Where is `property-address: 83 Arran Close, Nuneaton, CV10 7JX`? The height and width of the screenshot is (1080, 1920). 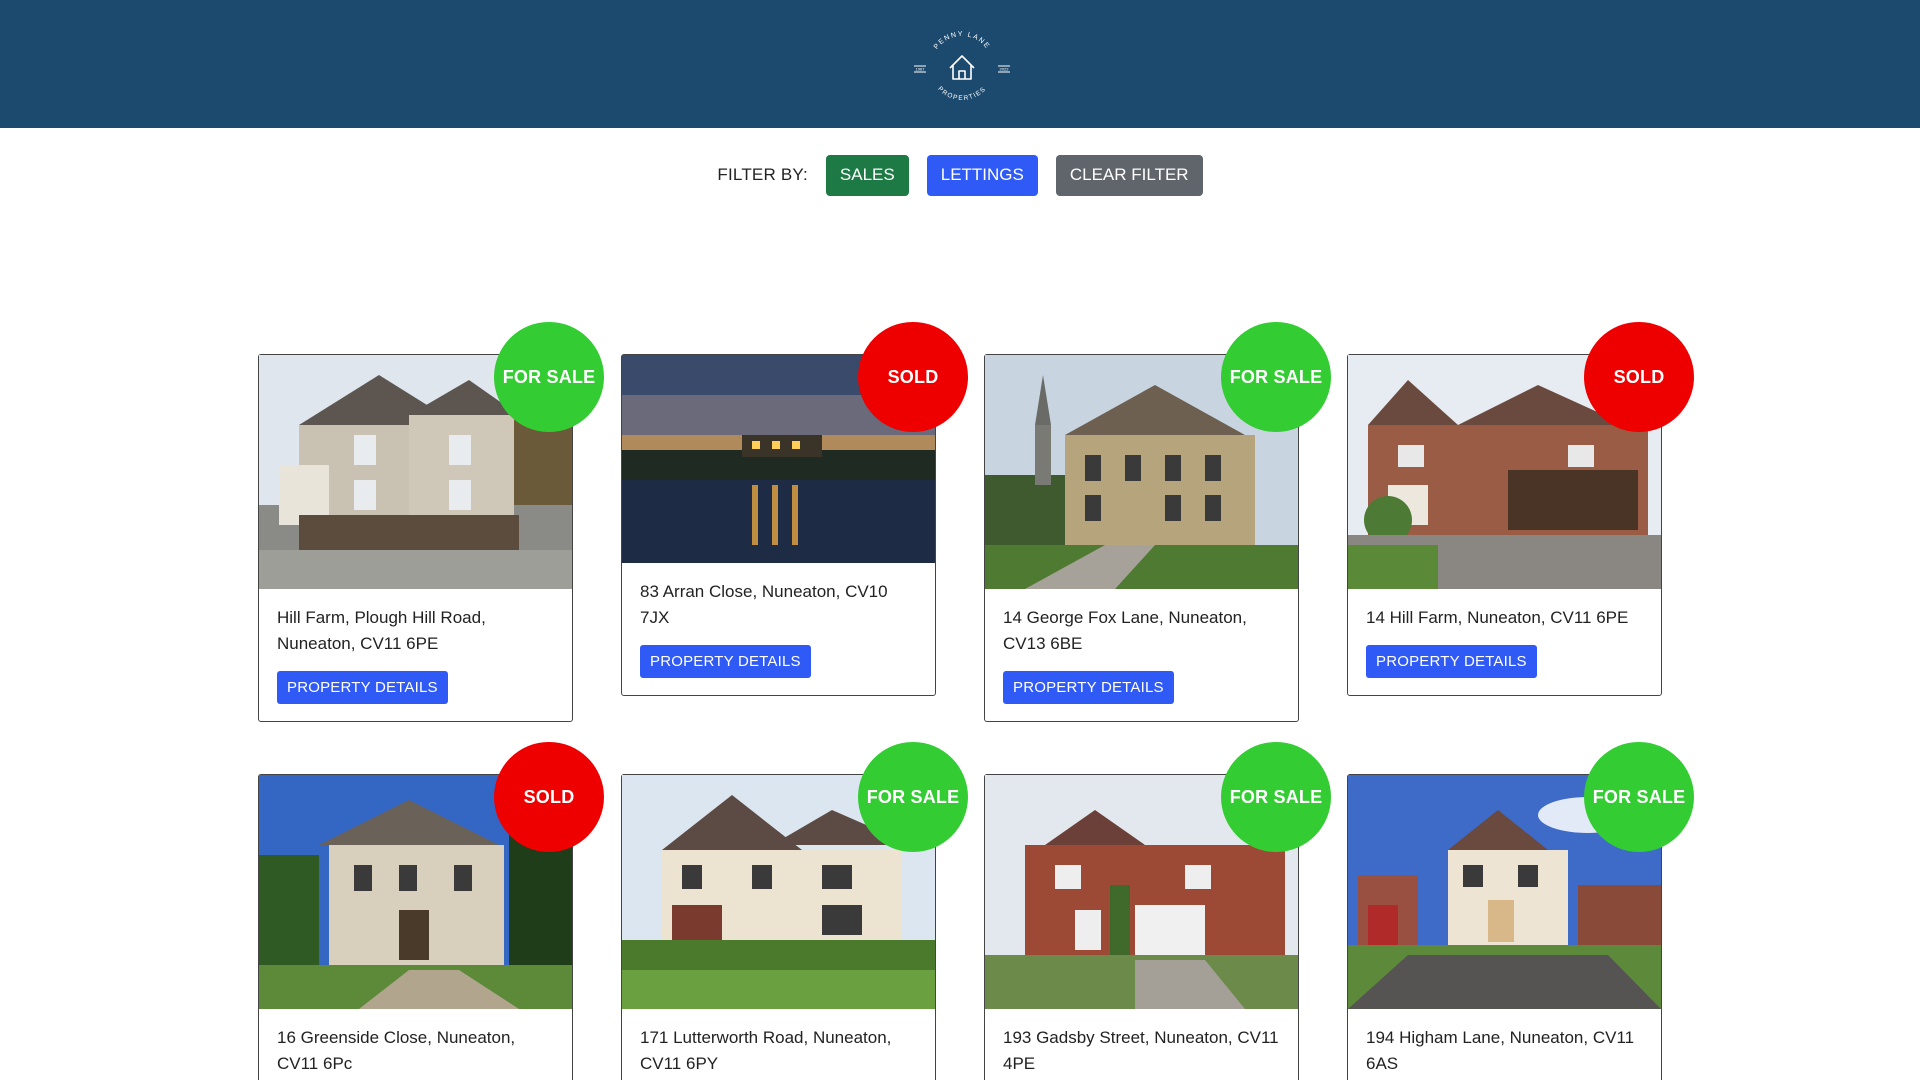 property-address: 83 Arran Close, Nuneaton, CV10 7JX is located at coordinates (764, 604).